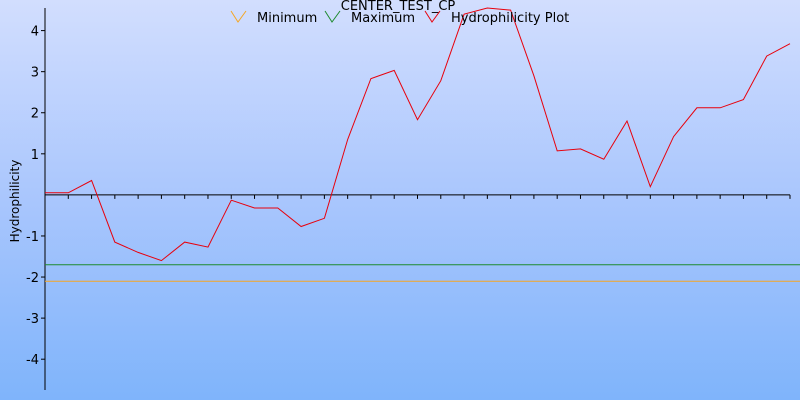 The height and width of the screenshot is (400, 800). Describe the element at coordinates (287, 18) in the screenshot. I see `legend-label-minimum: Minimum` at that location.